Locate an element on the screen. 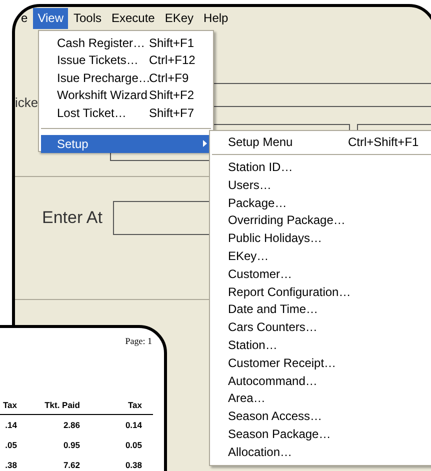 The image size is (431, 471). table-cell-text: .14 is located at coordinates (10, 425).